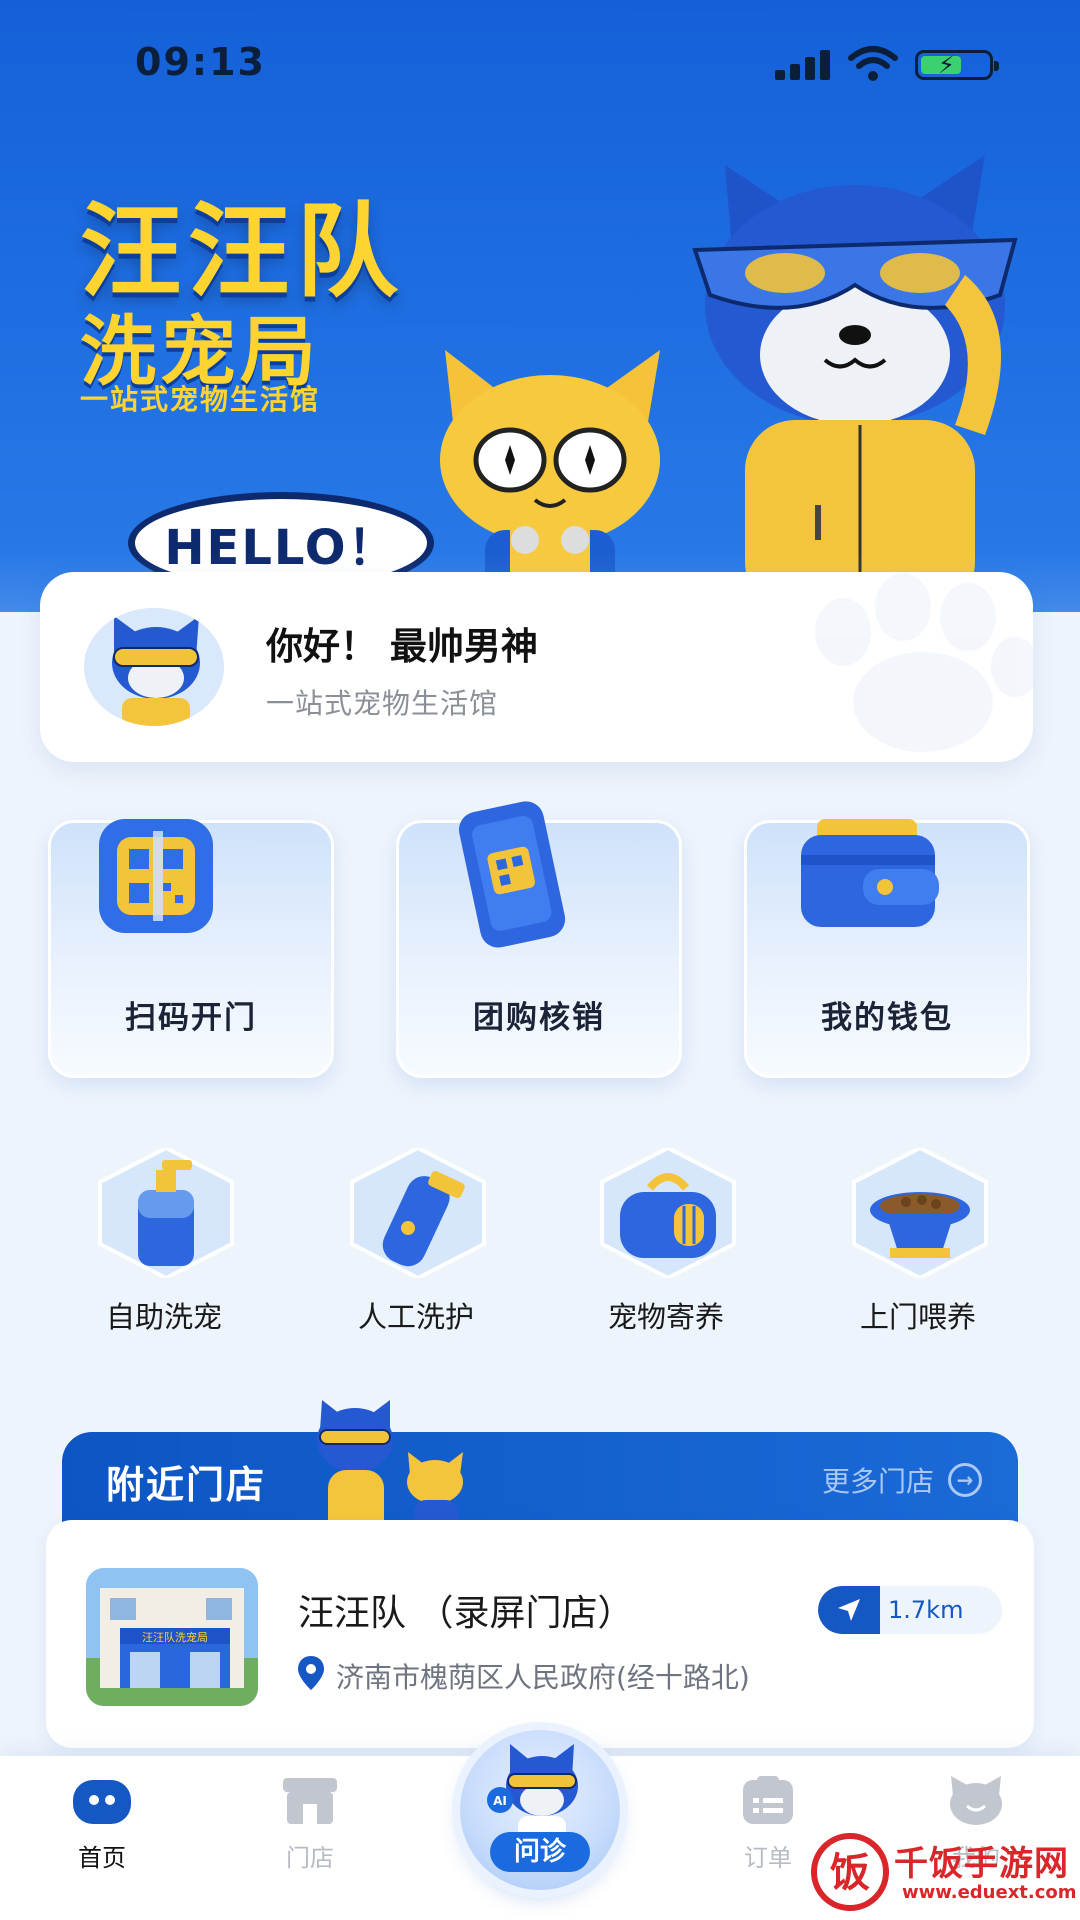  Describe the element at coordinates (163, 1317) in the screenshot. I see `self-wash-label: 自助洗宠` at that location.